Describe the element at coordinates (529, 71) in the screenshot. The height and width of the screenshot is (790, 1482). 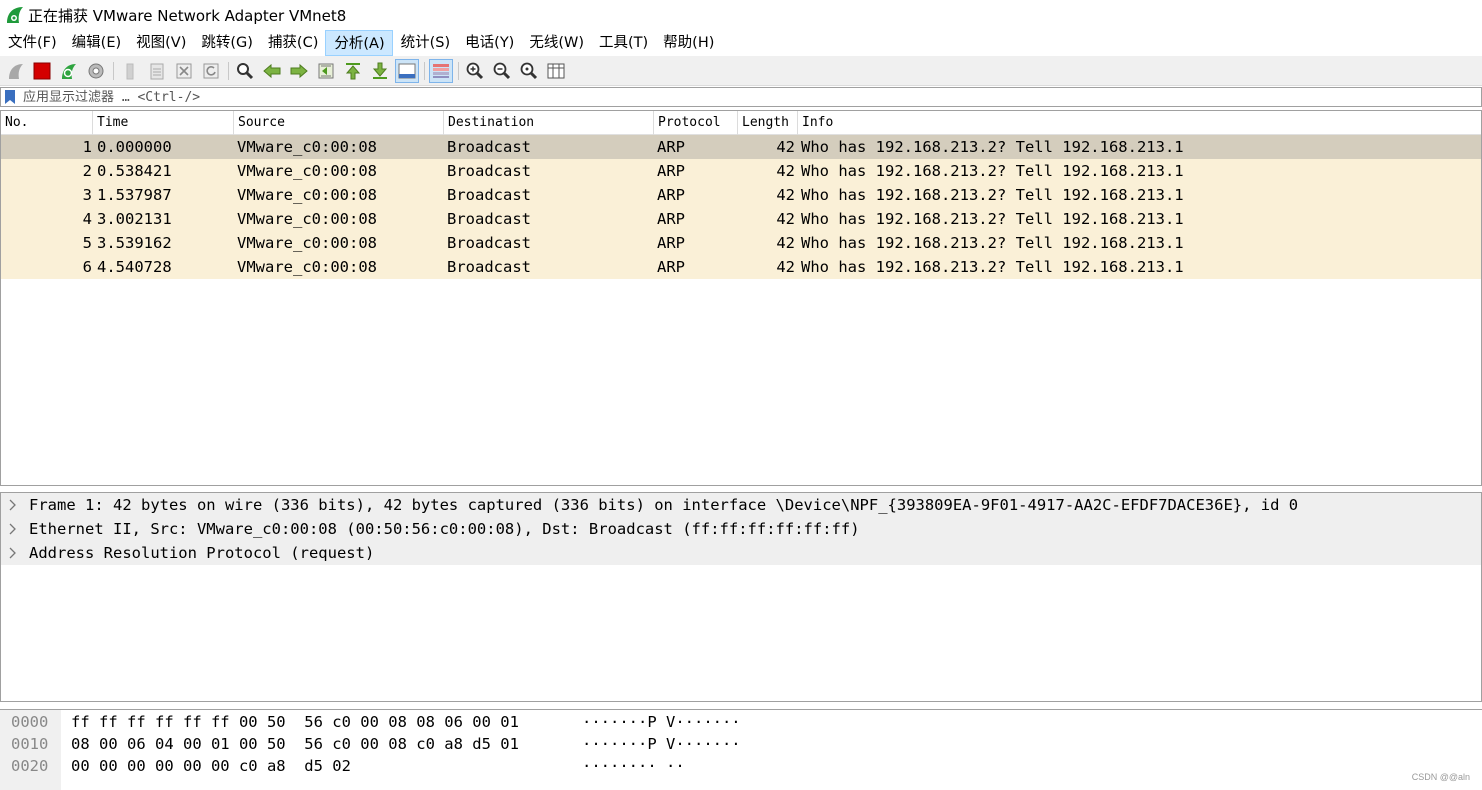
I see `zoom-normal-icon` at that location.